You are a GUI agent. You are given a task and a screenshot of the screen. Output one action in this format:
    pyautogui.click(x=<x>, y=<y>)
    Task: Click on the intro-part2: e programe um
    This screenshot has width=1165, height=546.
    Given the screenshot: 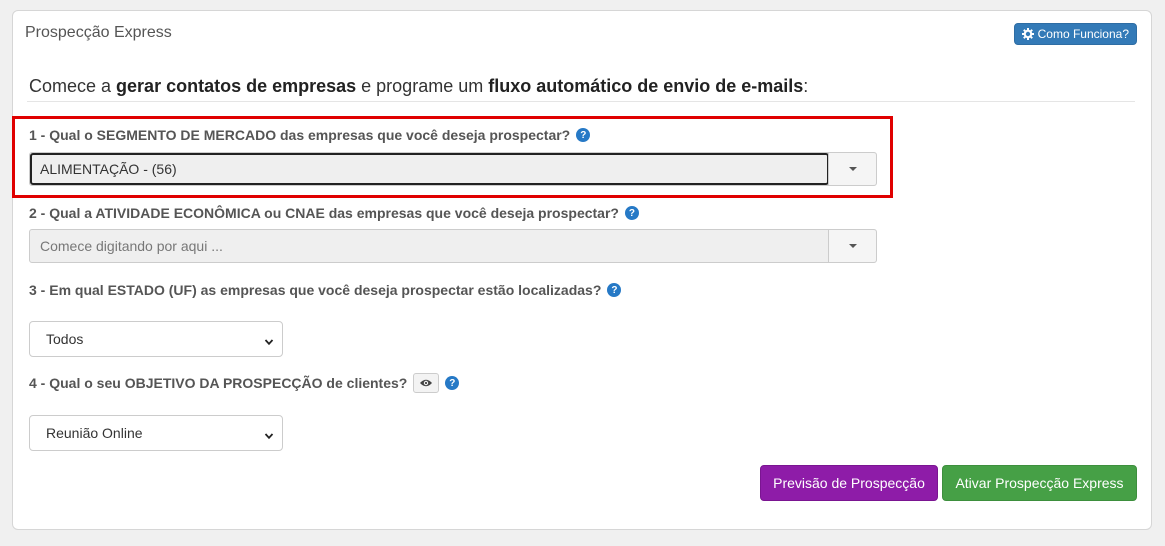 What is the action you would take?
    pyautogui.click(x=422, y=86)
    